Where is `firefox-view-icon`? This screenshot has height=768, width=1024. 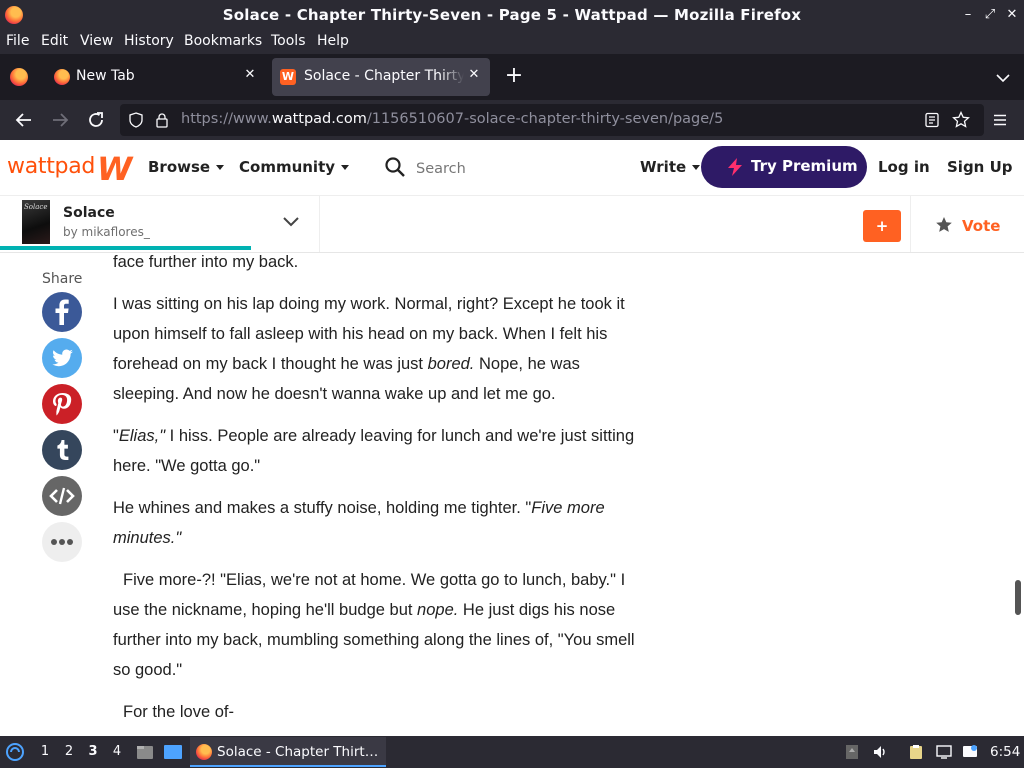 firefox-view-icon is located at coordinates (19, 77).